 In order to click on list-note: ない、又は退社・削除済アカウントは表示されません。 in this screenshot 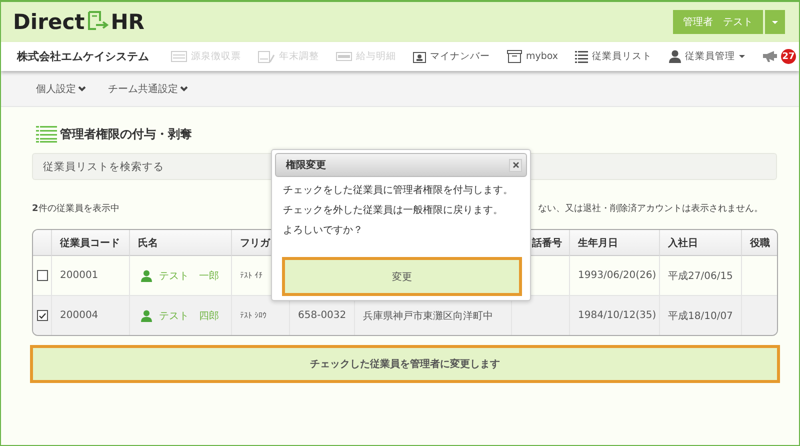, I will do `click(650, 208)`.